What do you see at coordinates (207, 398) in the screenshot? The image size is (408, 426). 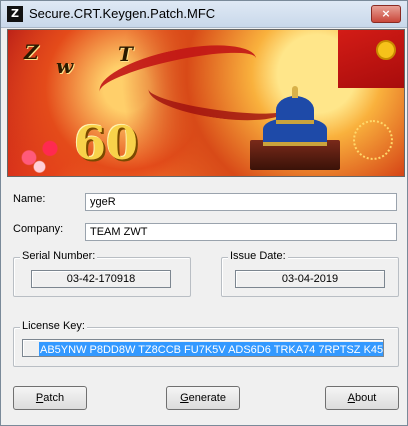 I see `generate-button-label: enerate` at bounding box center [207, 398].